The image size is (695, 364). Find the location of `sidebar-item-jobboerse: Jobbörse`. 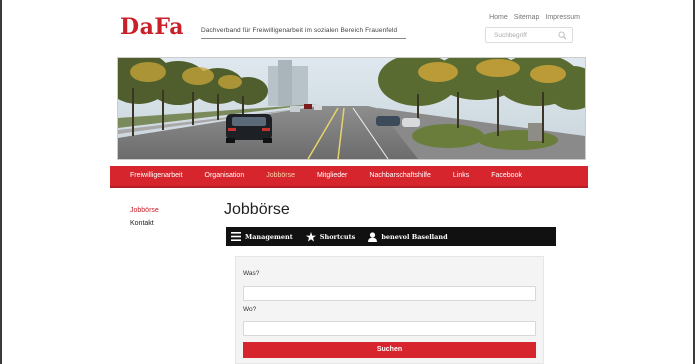

sidebar-item-jobboerse: Jobbörse is located at coordinates (144, 210).